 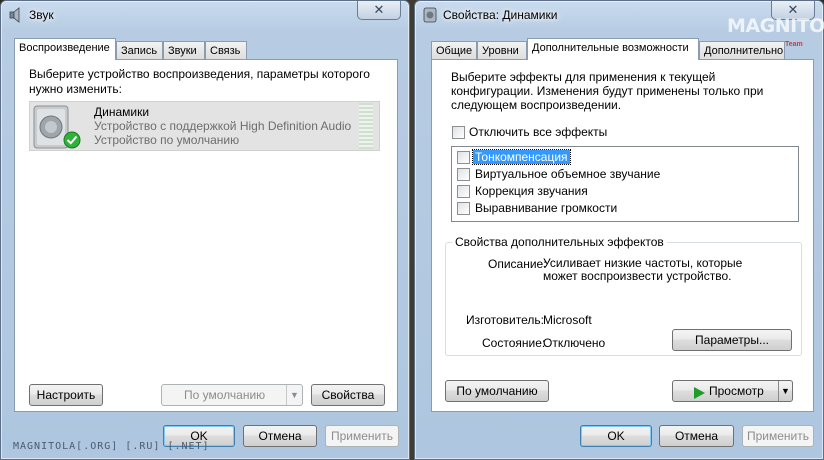 I want to click on tab-general: Общие, so click(x=454, y=50).